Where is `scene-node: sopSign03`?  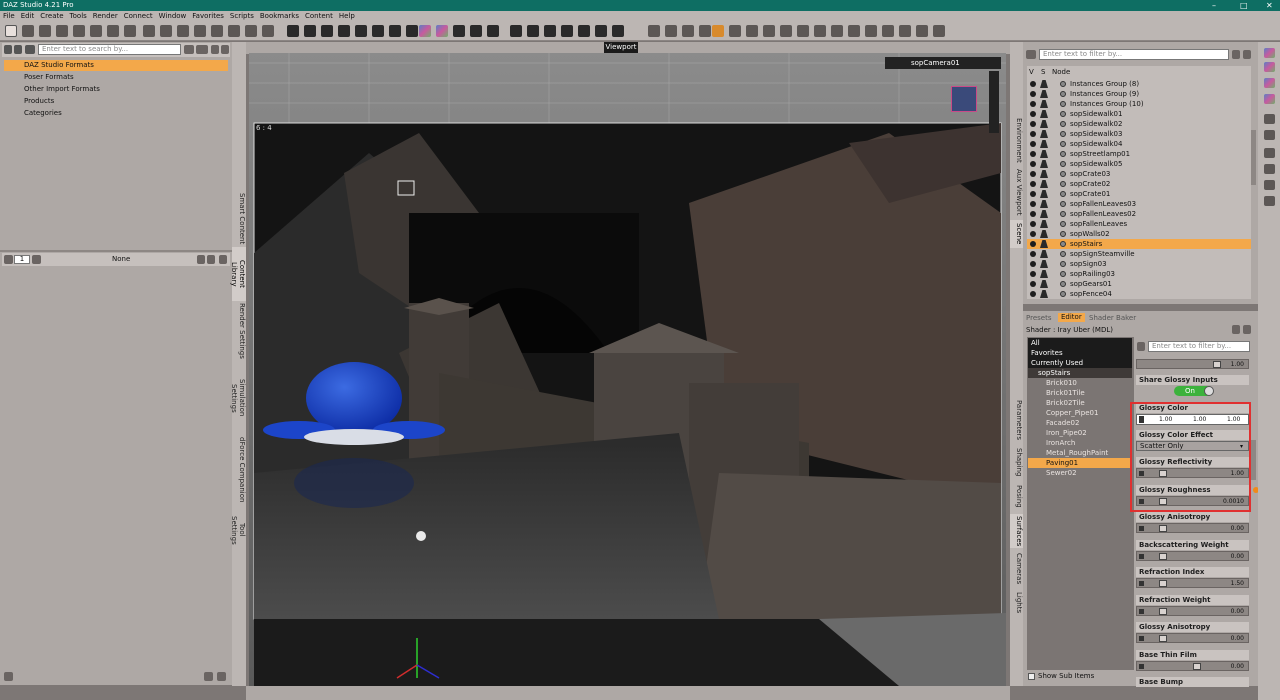 scene-node: sopSign03 is located at coordinates (1139, 264).